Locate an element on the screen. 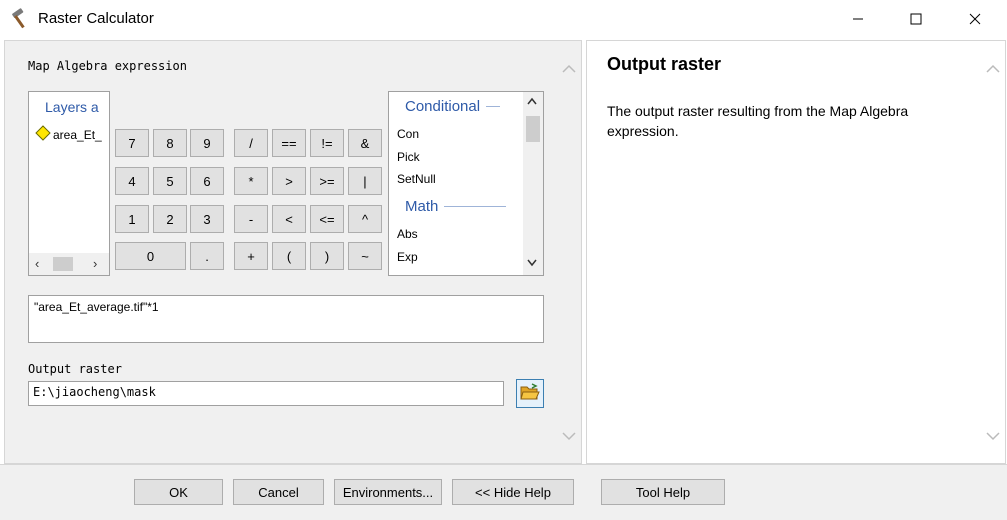 The image size is (1007, 520). tool-help-button: Tool Help is located at coordinates (663, 492).